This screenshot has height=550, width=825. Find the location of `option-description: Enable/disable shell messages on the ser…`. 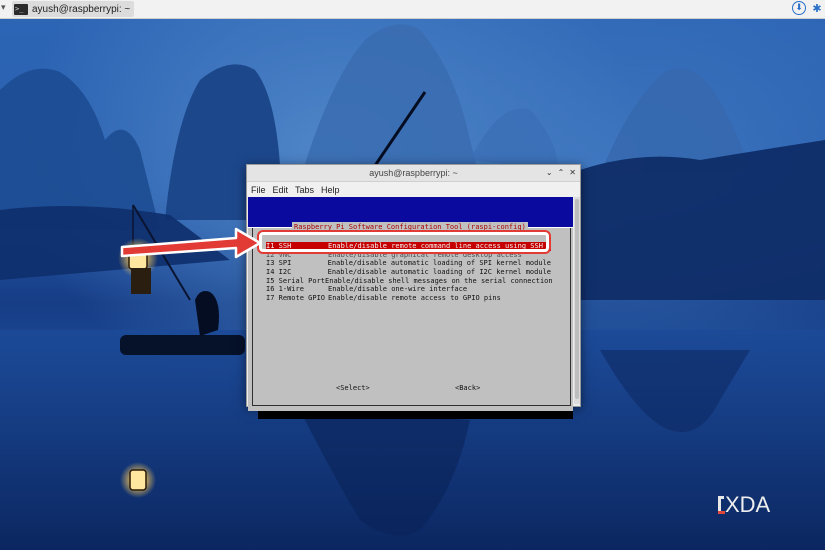

option-description: Enable/disable shell messages on the ser… is located at coordinates (439, 280).